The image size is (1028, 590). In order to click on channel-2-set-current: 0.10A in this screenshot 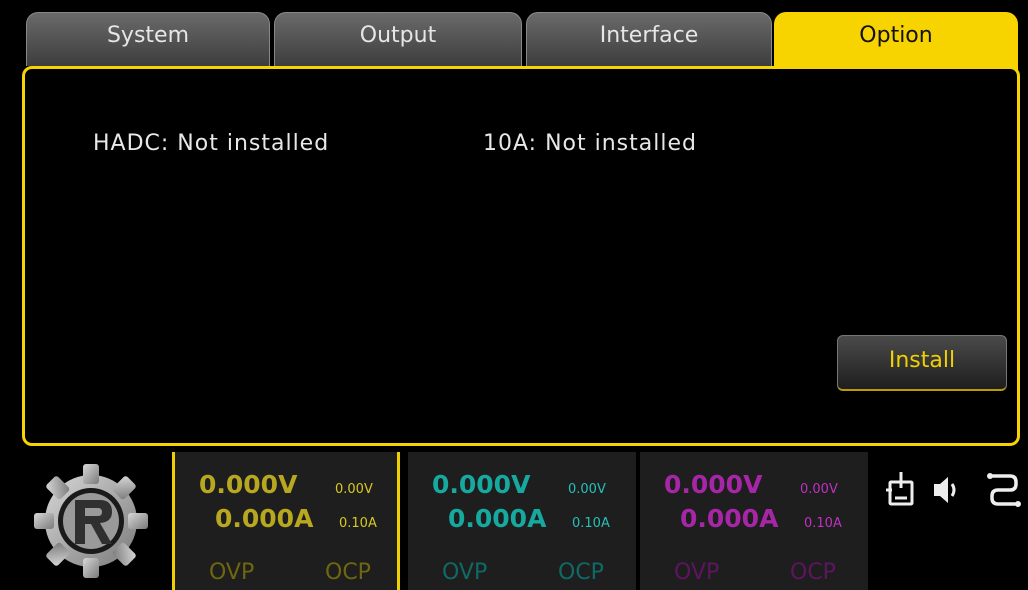, I will do `click(591, 523)`.